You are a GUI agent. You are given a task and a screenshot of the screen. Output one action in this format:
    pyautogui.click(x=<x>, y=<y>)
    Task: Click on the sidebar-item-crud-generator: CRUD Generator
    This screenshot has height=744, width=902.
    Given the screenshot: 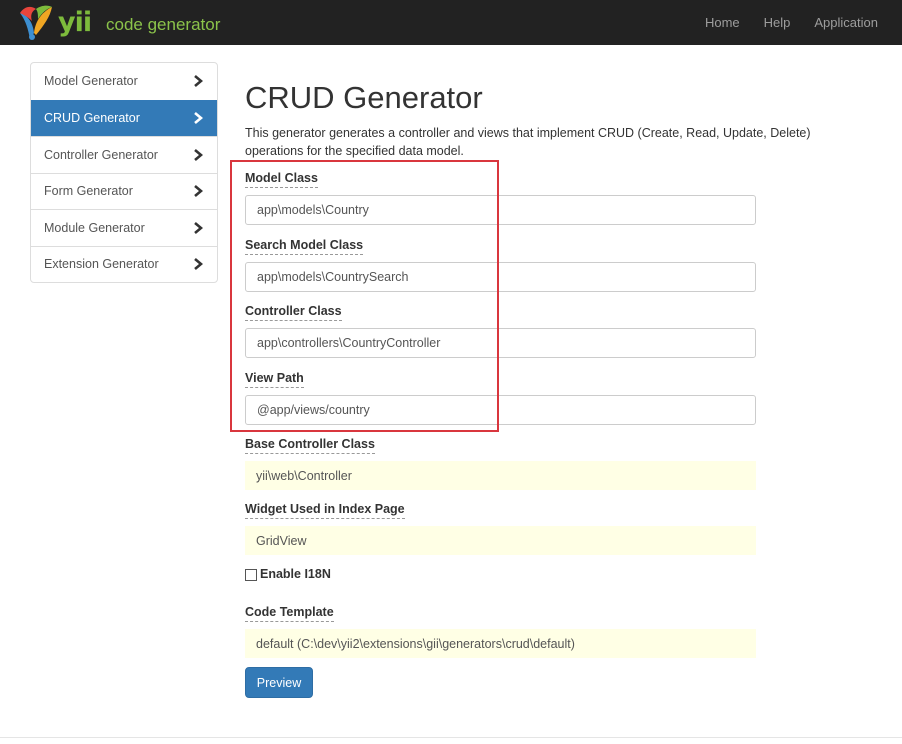 What is the action you would take?
    pyautogui.click(x=124, y=117)
    